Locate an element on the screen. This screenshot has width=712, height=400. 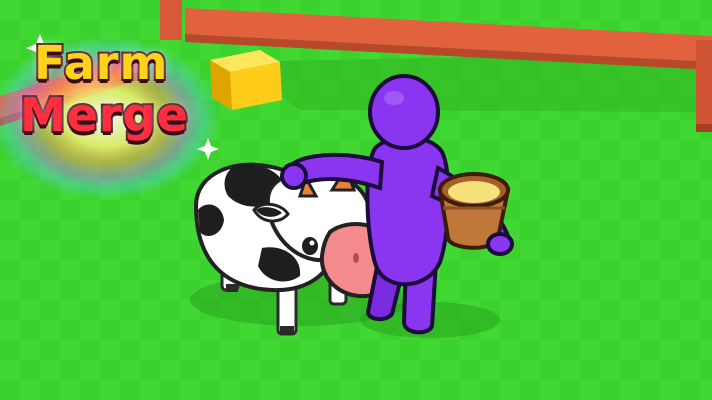
logo-word-merge: Merge is located at coordinates (104, 115).